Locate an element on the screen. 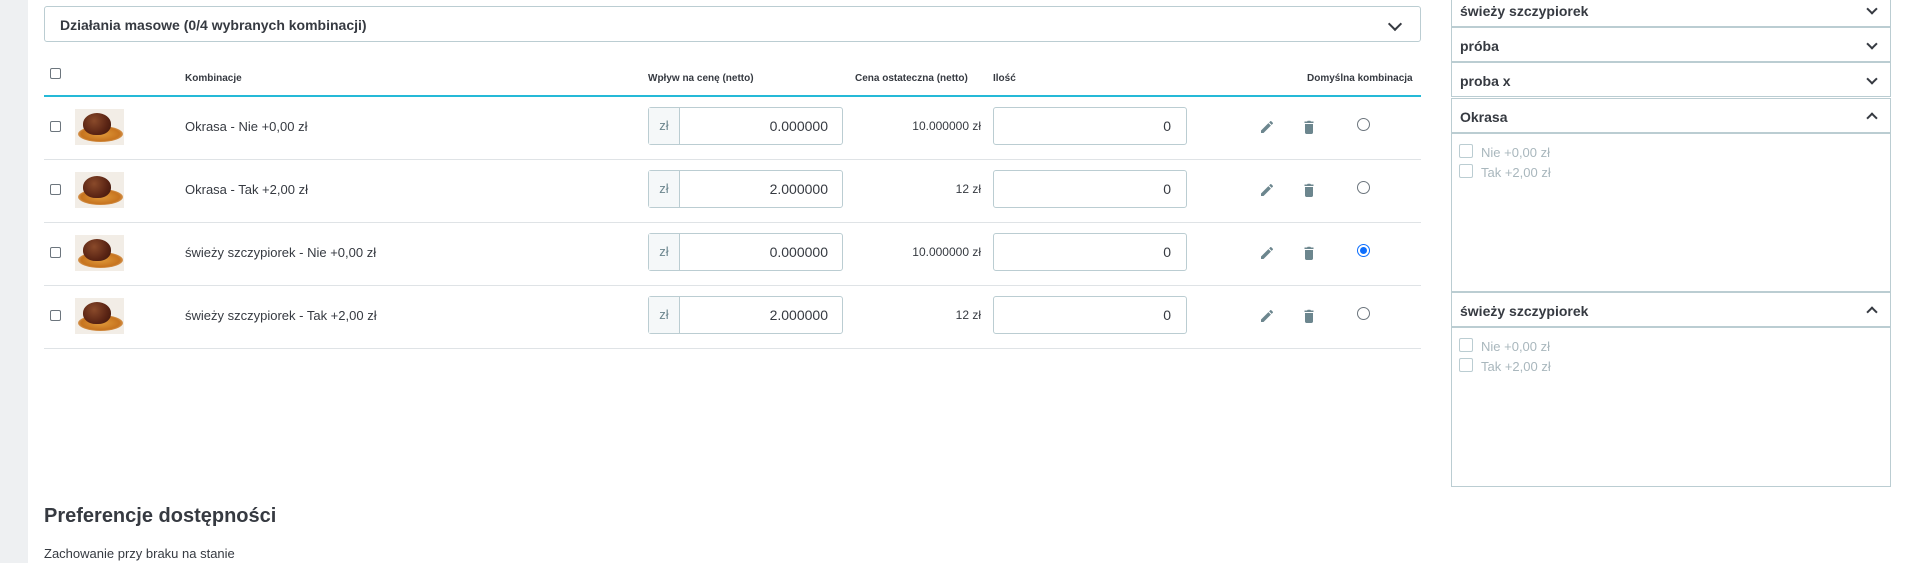 This screenshot has width=1920, height=563. attribute-group-header: proba x is located at coordinates (1671, 79).